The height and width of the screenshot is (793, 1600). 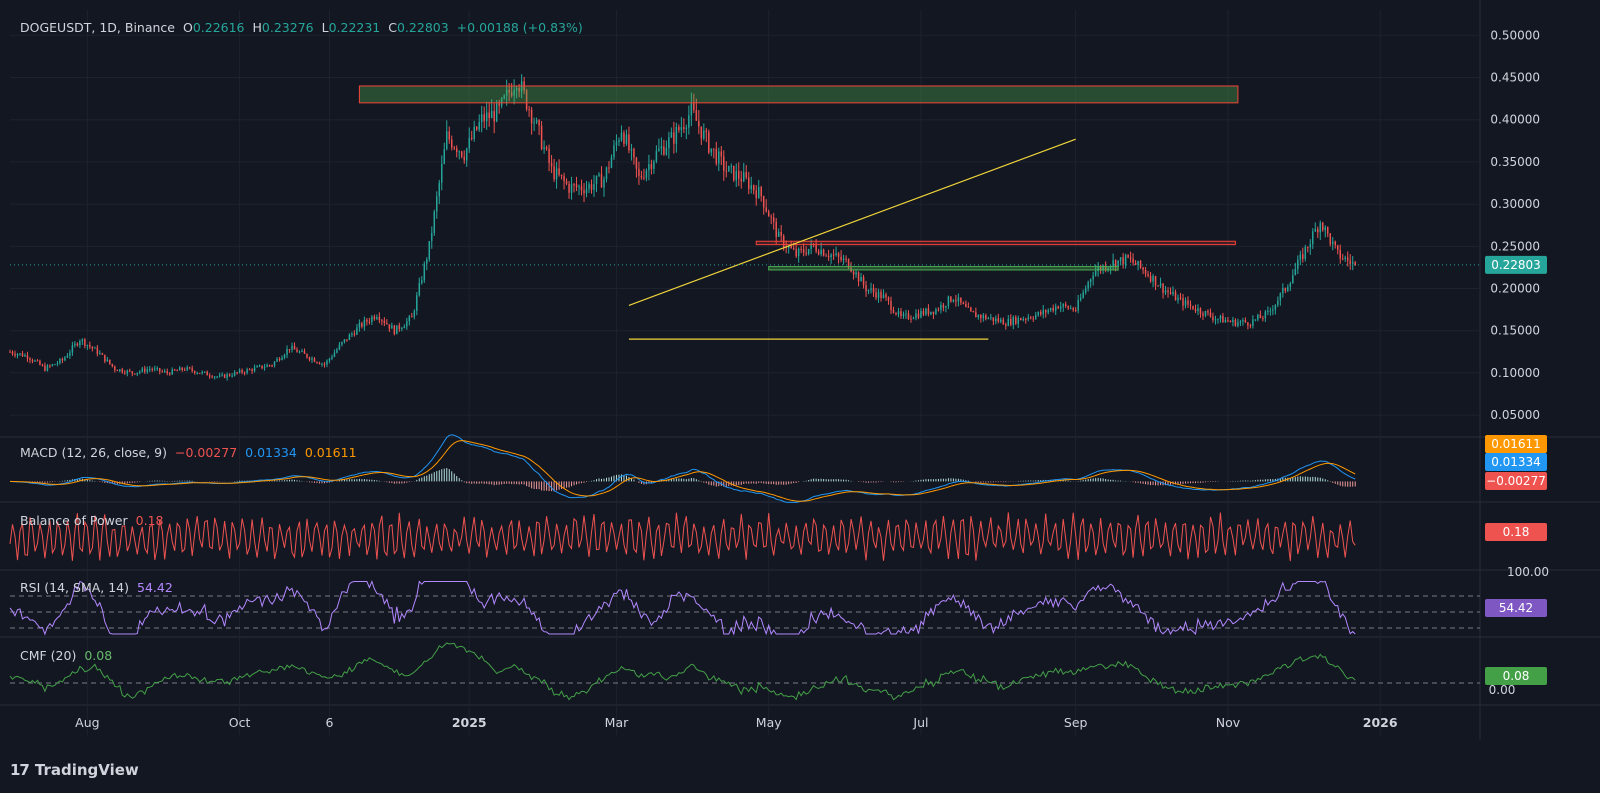 I want to click on brand-footer: 17 TradingView, so click(x=74, y=770).